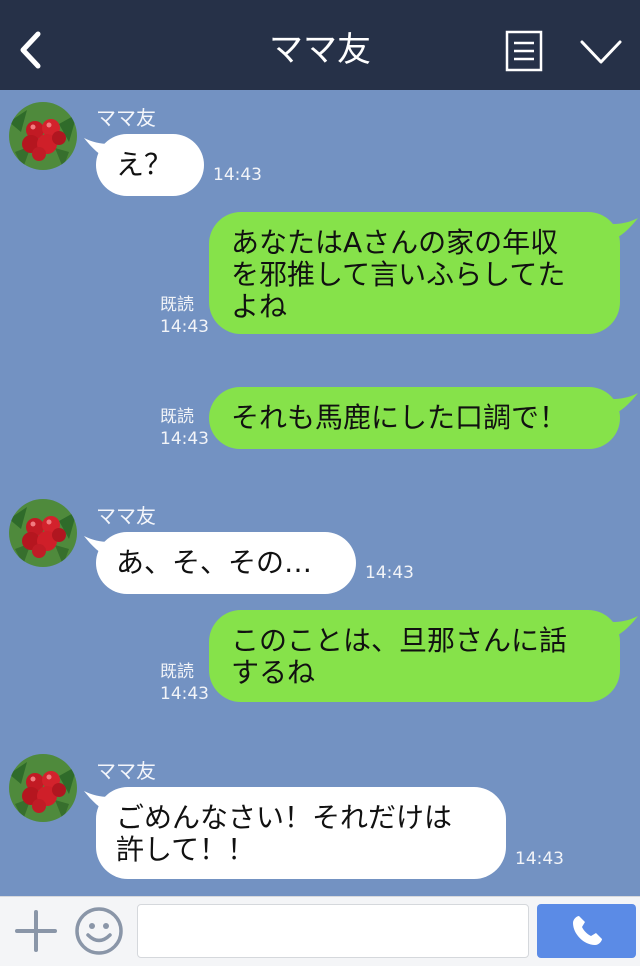 The height and width of the screenshot is (966, 640). What do you see at coordinates (320, 50) in the screenshot?
I see `chat-title: ママ友` at bounding box center [320, 50].